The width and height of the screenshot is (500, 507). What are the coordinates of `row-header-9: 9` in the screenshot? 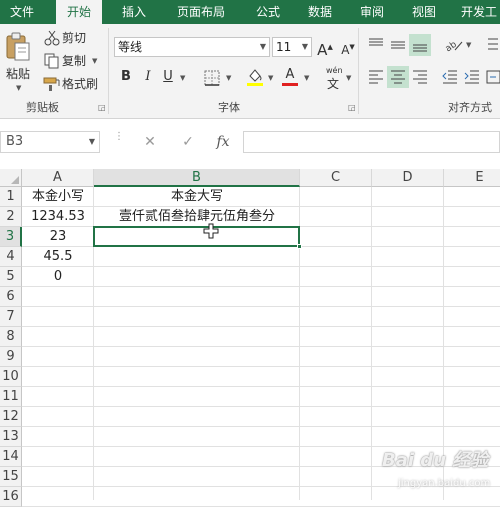 It's located at (11, 357).